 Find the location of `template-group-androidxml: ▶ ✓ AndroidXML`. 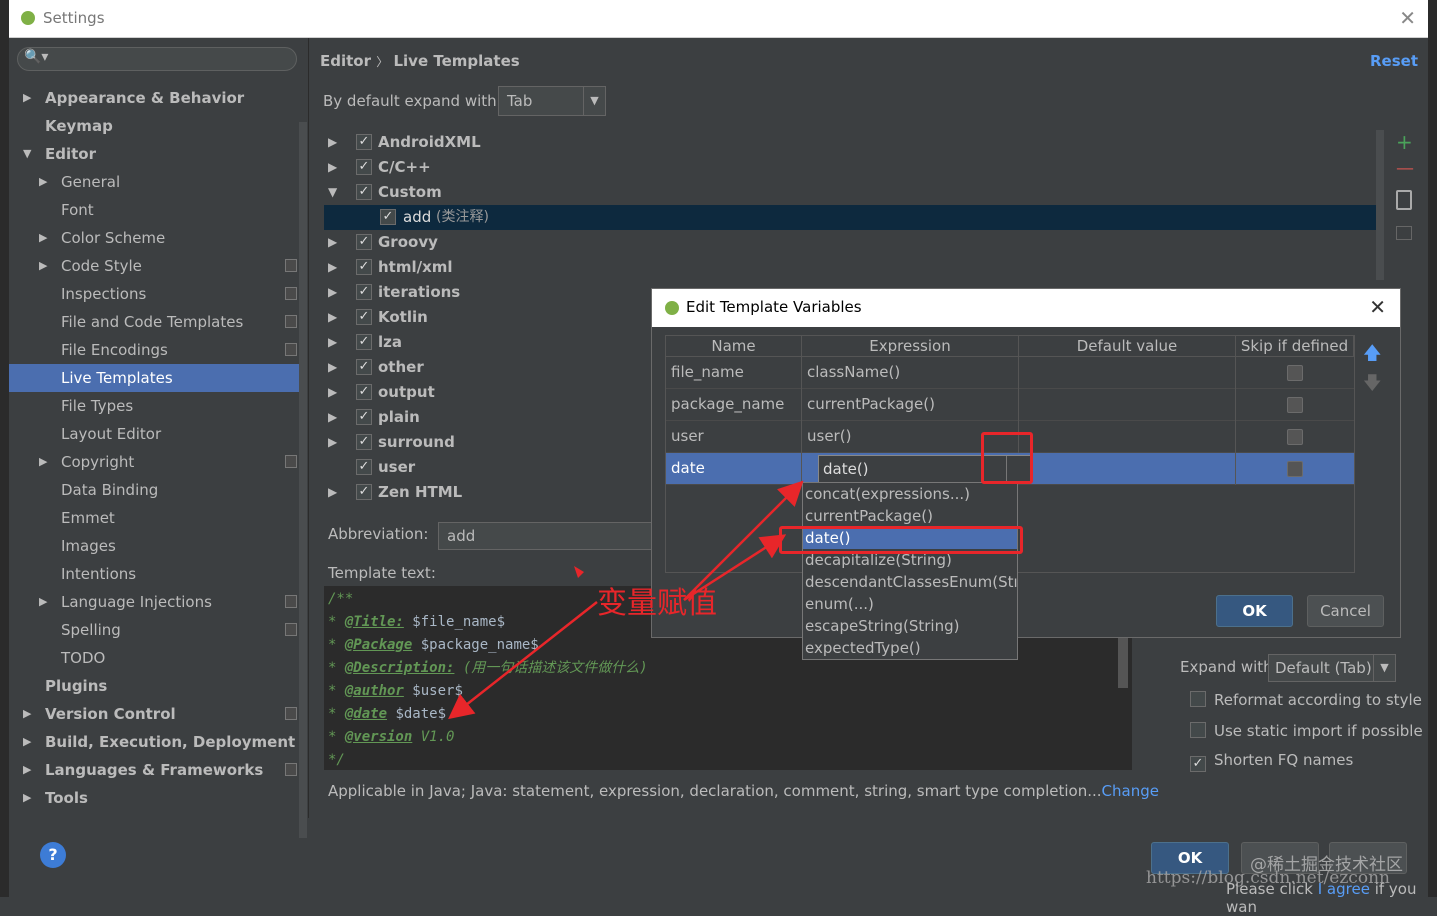

template-group-androidxml: ▶ ✓ AndroidXML is located at coordinates (854, 142).